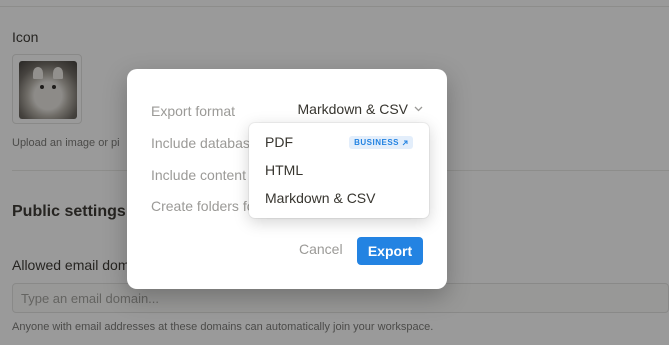  What do you see at coordinates (320, 198) in the screenshot?
I see `format-option-label: Markdown & CSV` at bounding box center [320, 198].